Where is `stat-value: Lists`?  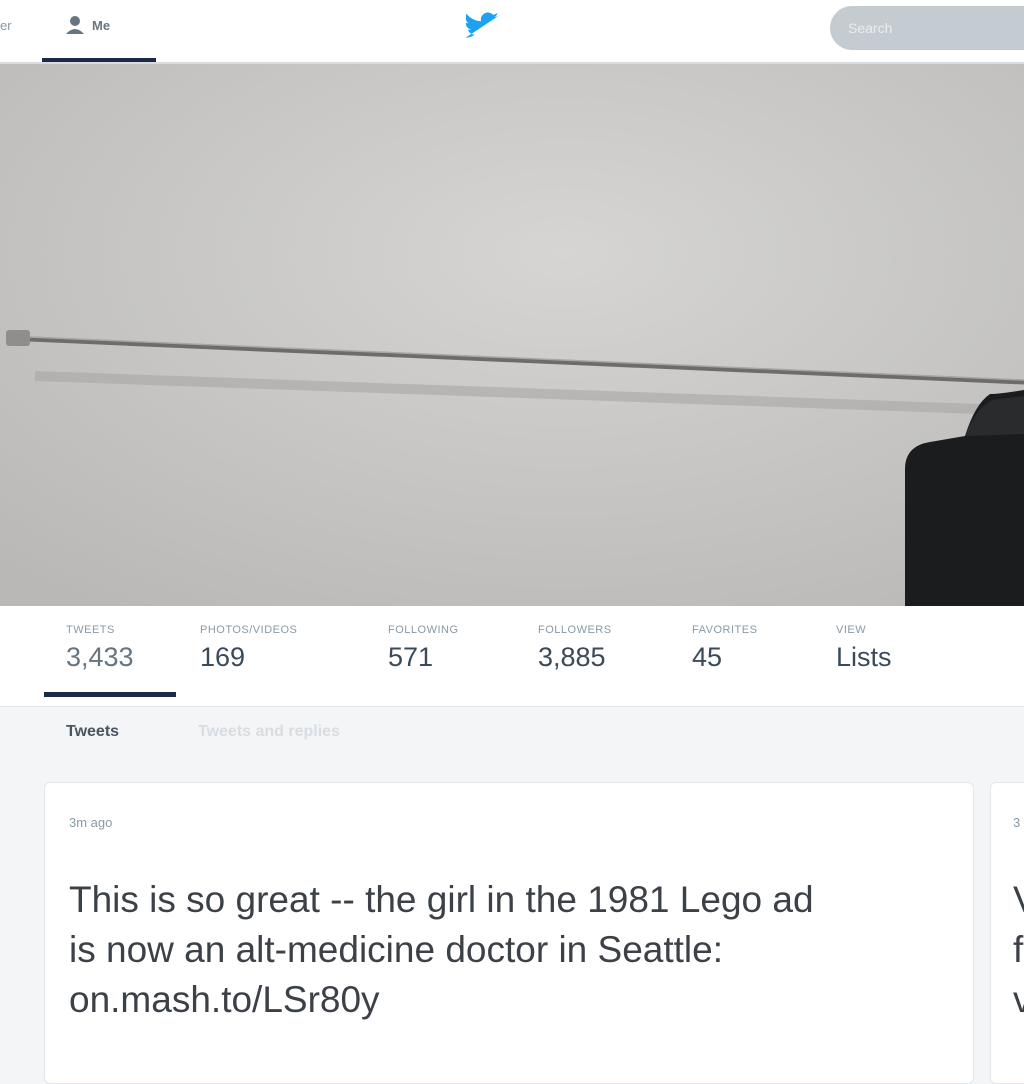
stat-value: Lists is located at coordinates (864, 657).